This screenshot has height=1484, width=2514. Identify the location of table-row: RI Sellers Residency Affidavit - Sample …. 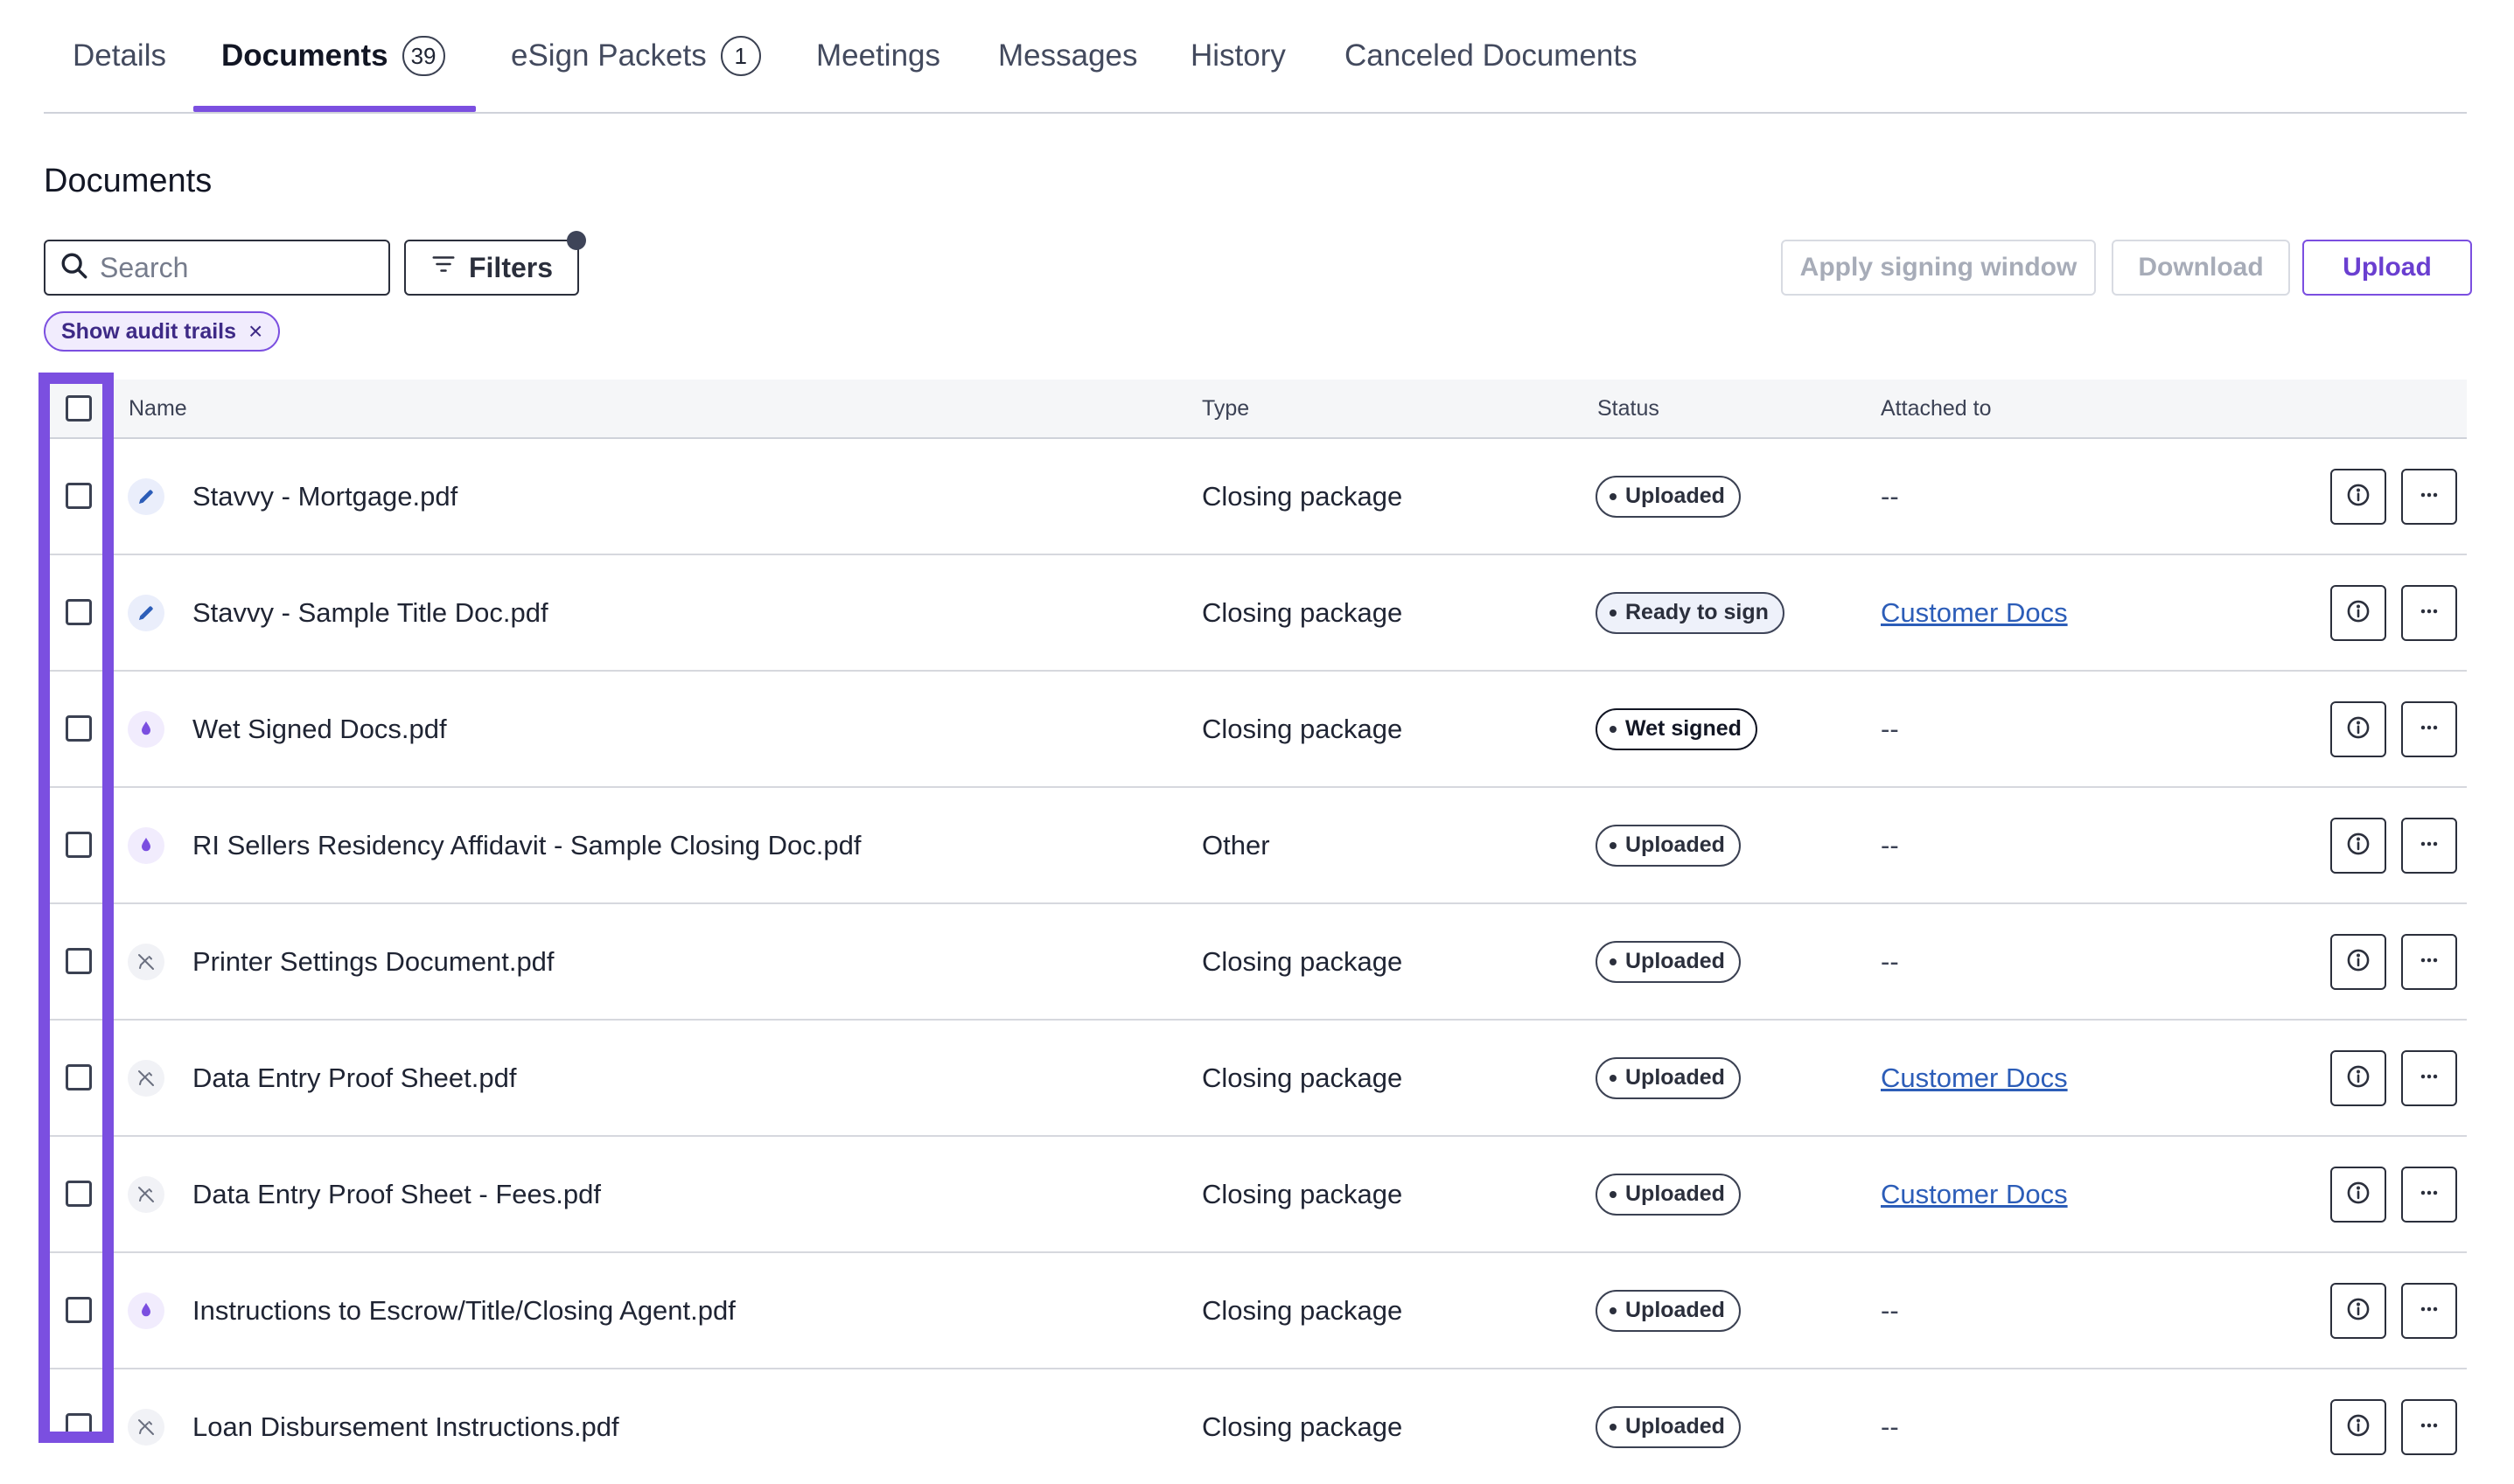
(1256, 846).